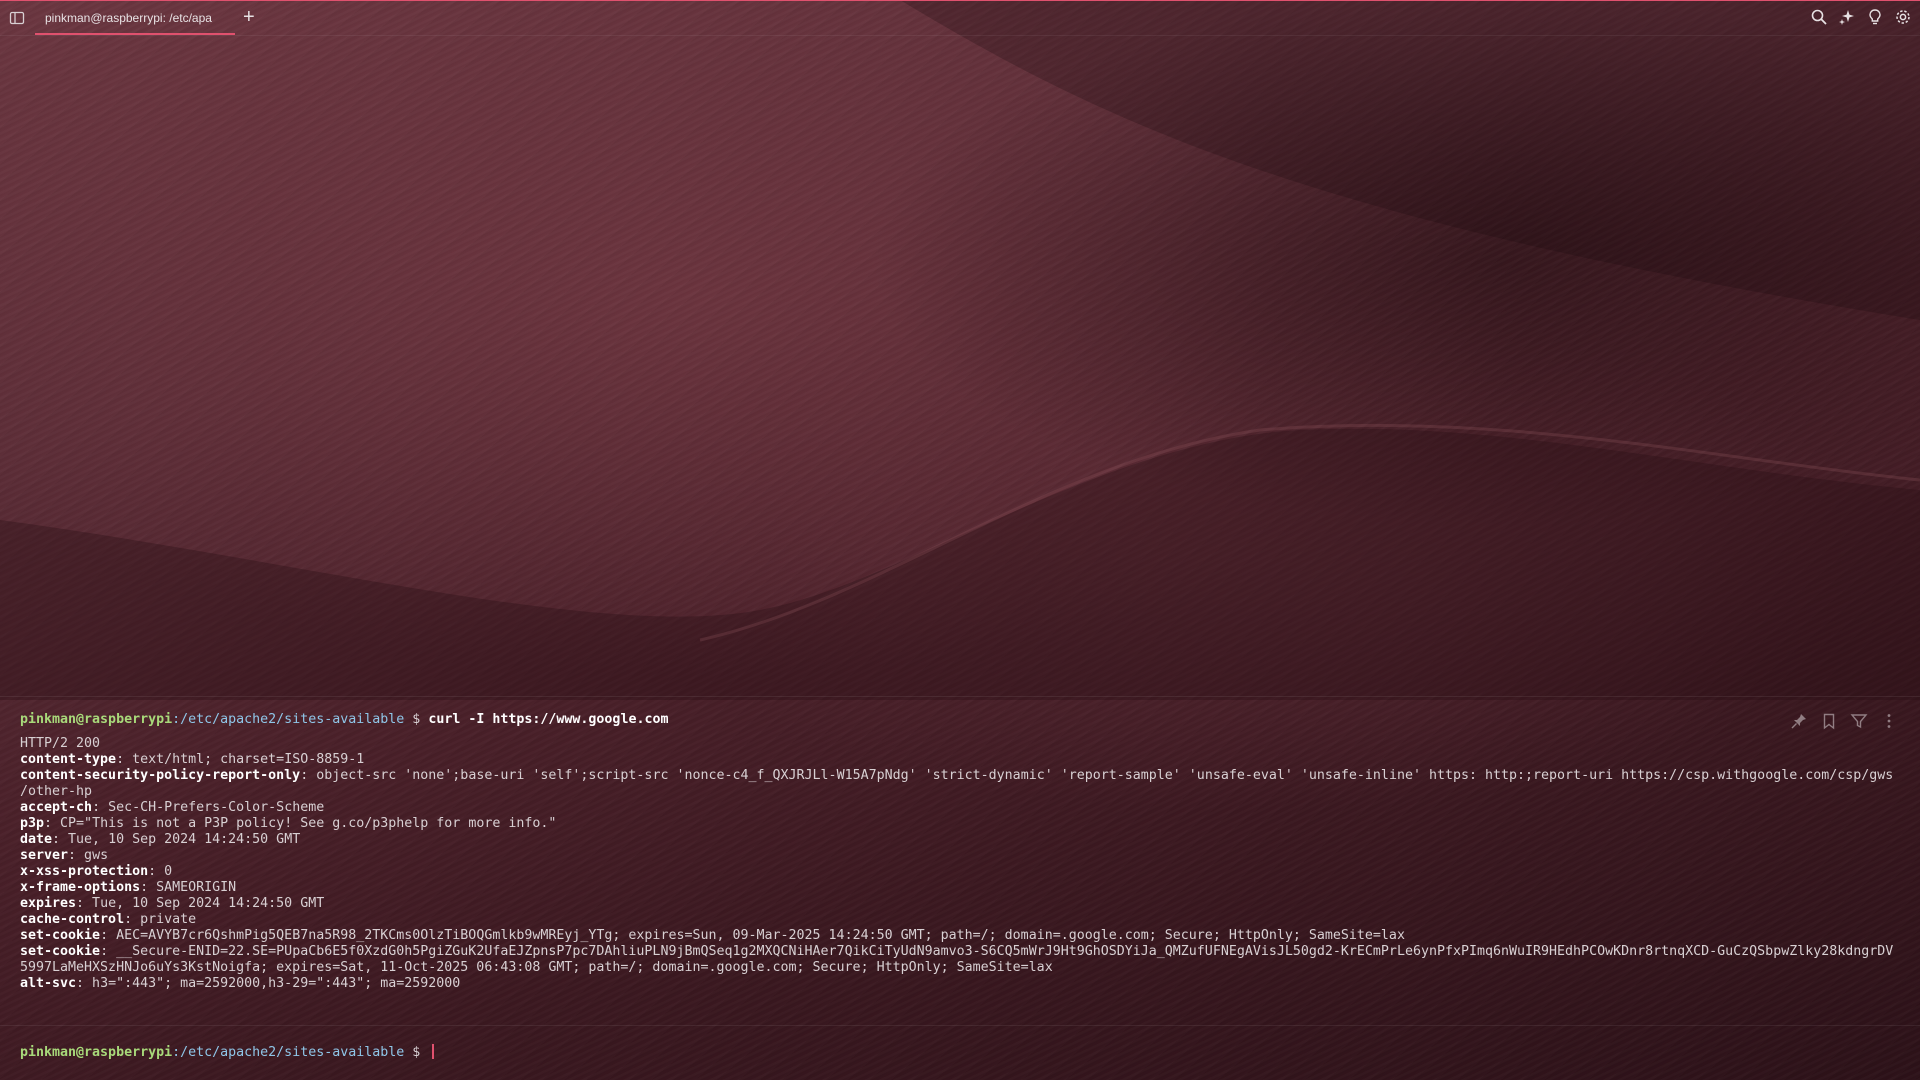 This screenshot has width=1920, height=1080. Describe the element at coordinates (1799, 721) in the screenshot. I see `pin-icon` at that location.